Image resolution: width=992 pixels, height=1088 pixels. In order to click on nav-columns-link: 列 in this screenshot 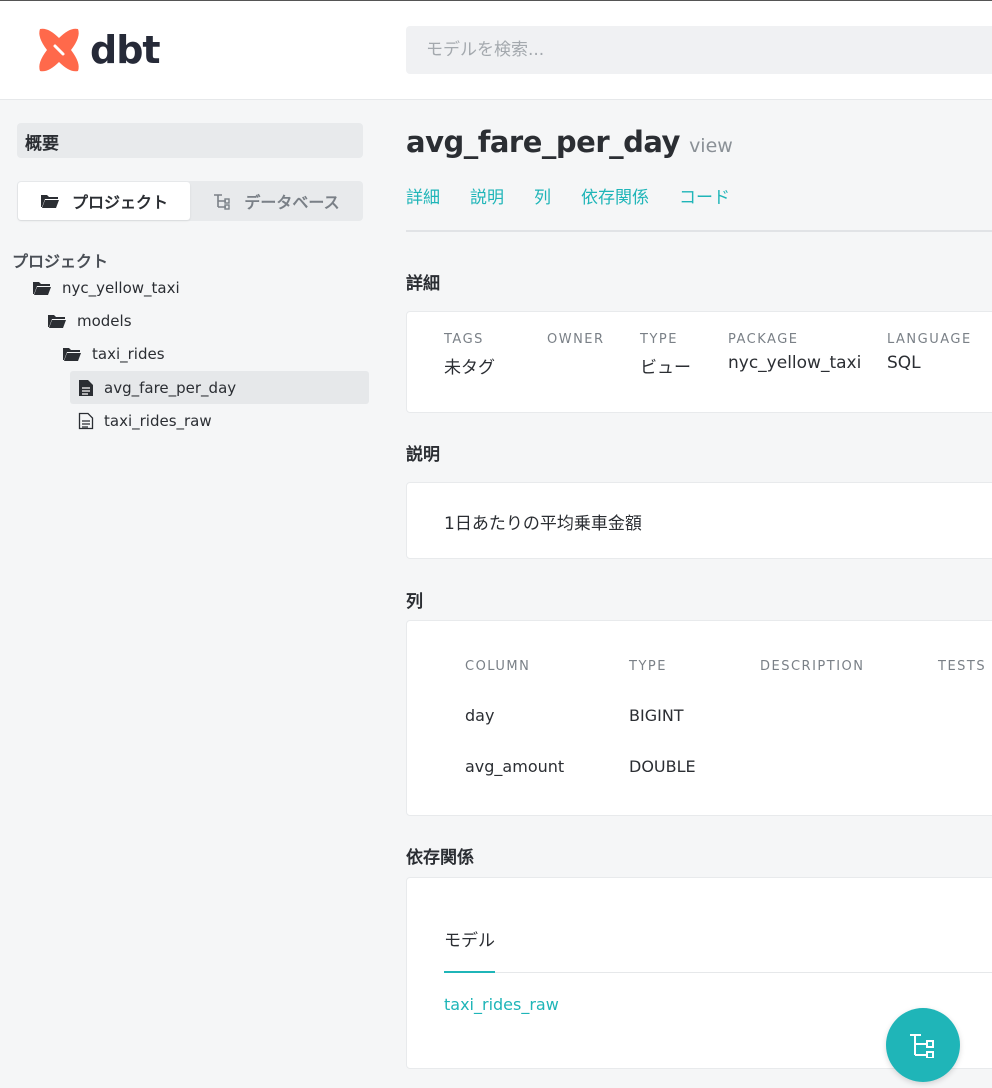, I will do `click(542, 195)`.